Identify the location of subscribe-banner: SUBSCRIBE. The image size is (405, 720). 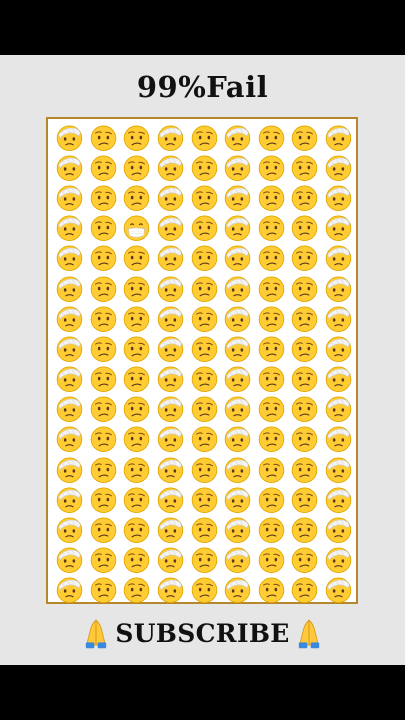
(202, 633).